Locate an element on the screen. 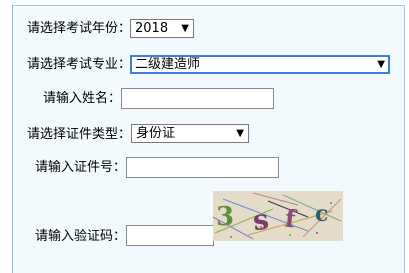  major-select: 二级建造师 ▼ is located at coordinates (260, 64).